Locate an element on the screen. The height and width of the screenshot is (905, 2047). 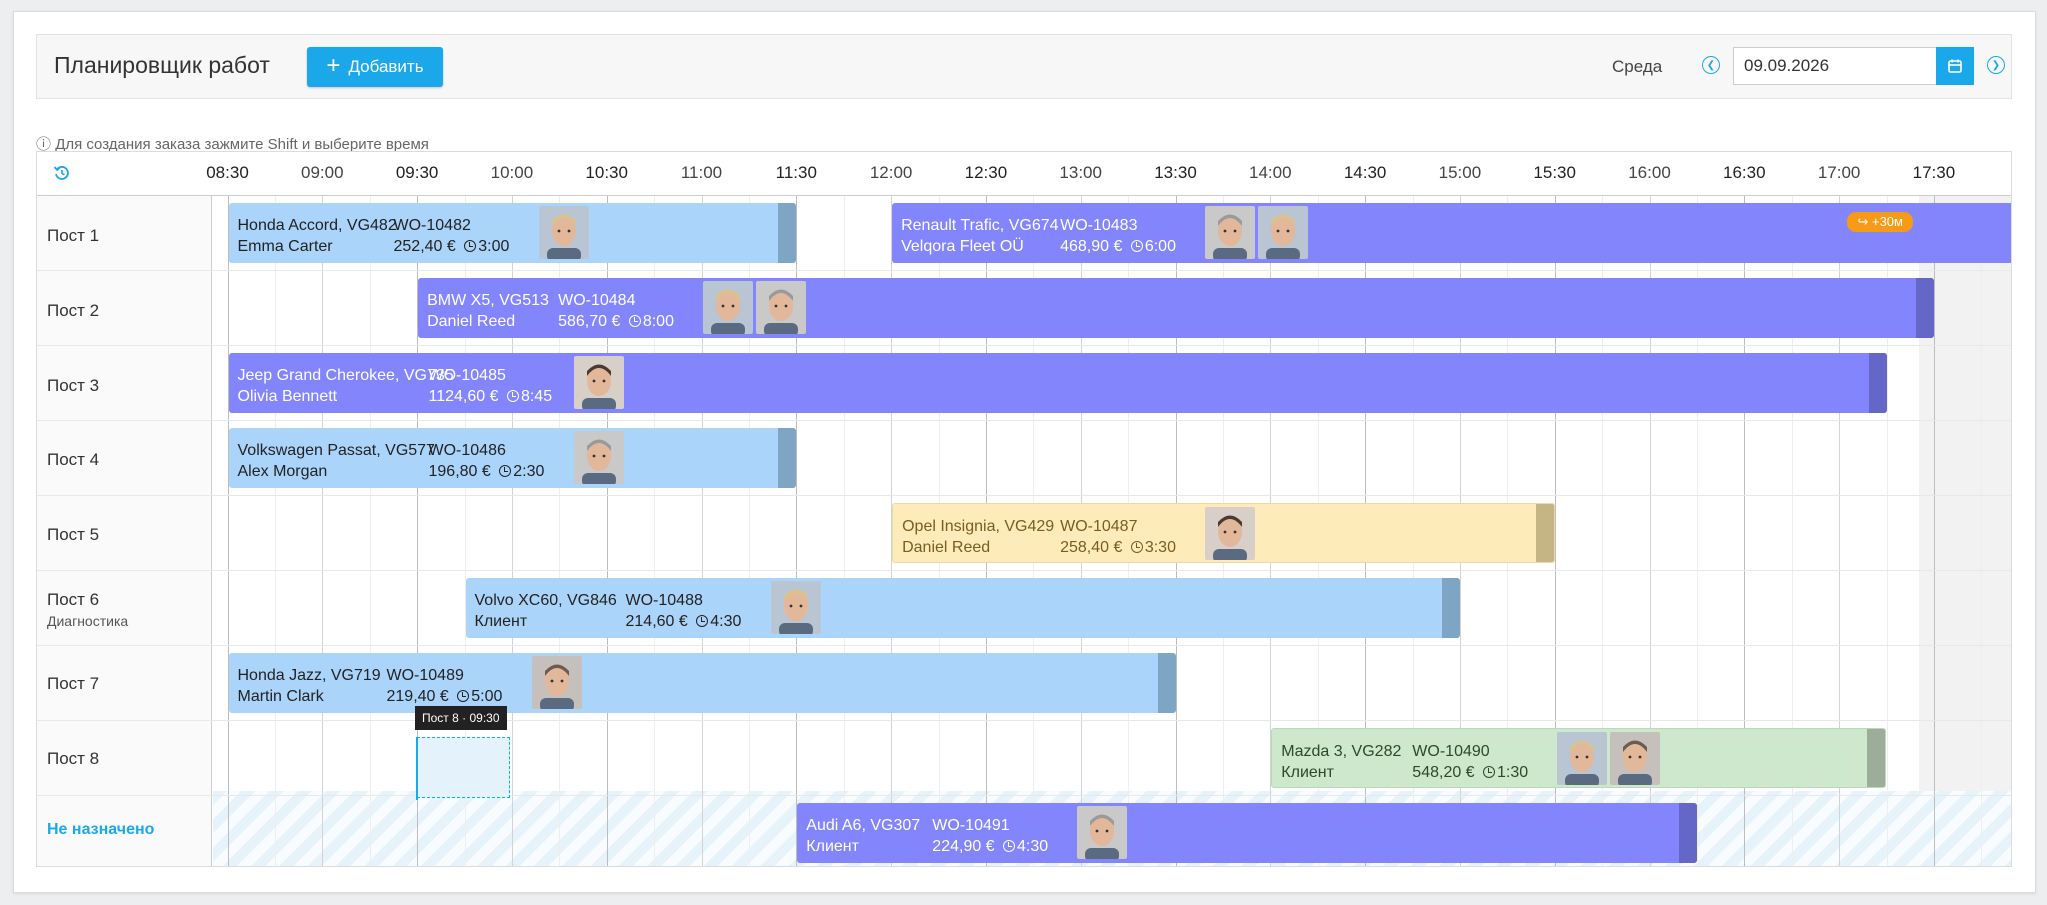
job-order-number: WO-10482 is located at coordinates (432, 225).